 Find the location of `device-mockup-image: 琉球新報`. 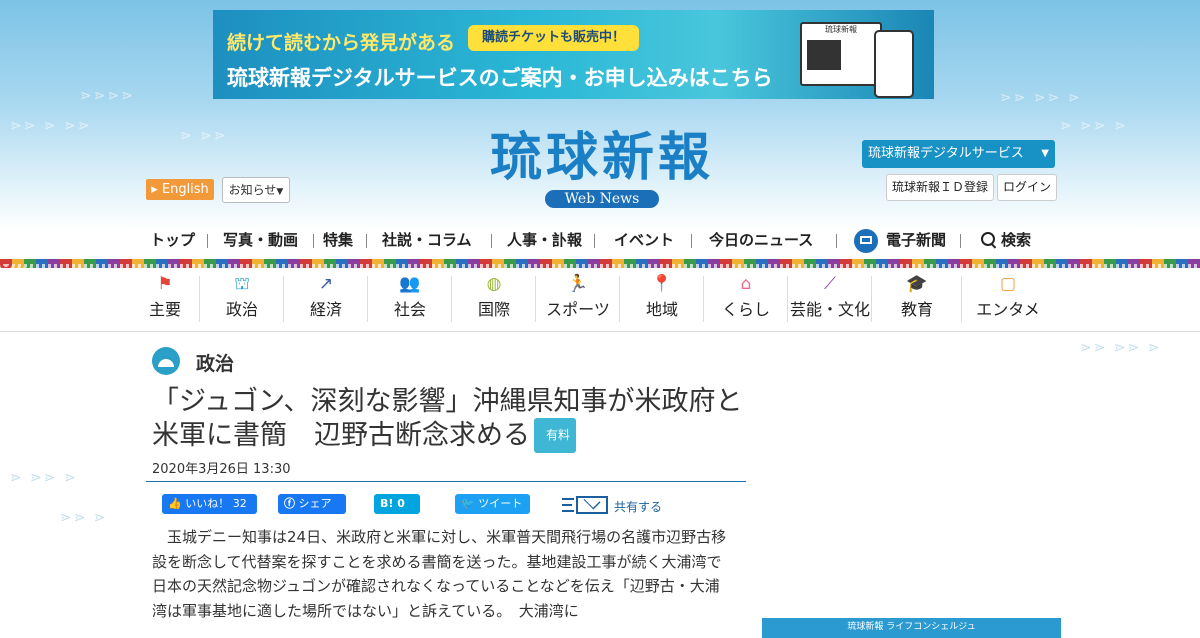

device-mockup-image: 琉球新報 is located at coordinates (860, 57).